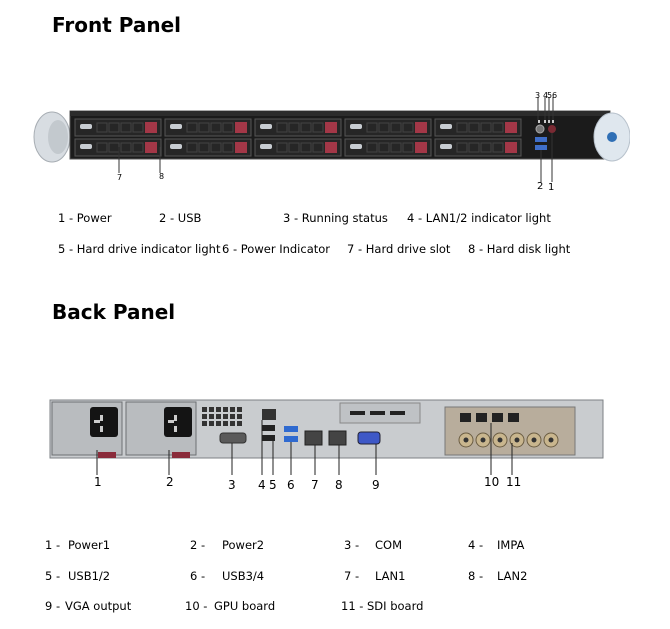 The height and width of the screenshot is (629, 670). I want to click on back-callout-4: 4, so click(262, 485).